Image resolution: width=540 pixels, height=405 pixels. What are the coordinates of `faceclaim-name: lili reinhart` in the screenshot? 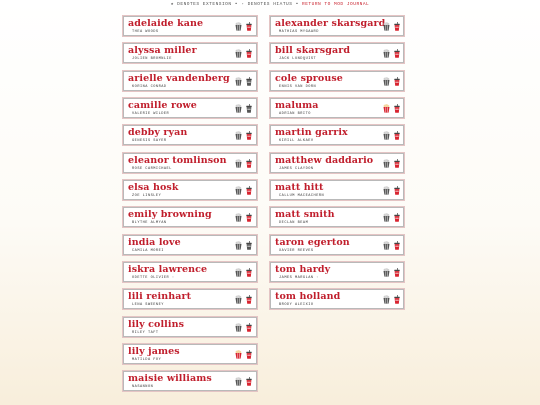 It's located at (159, 296).